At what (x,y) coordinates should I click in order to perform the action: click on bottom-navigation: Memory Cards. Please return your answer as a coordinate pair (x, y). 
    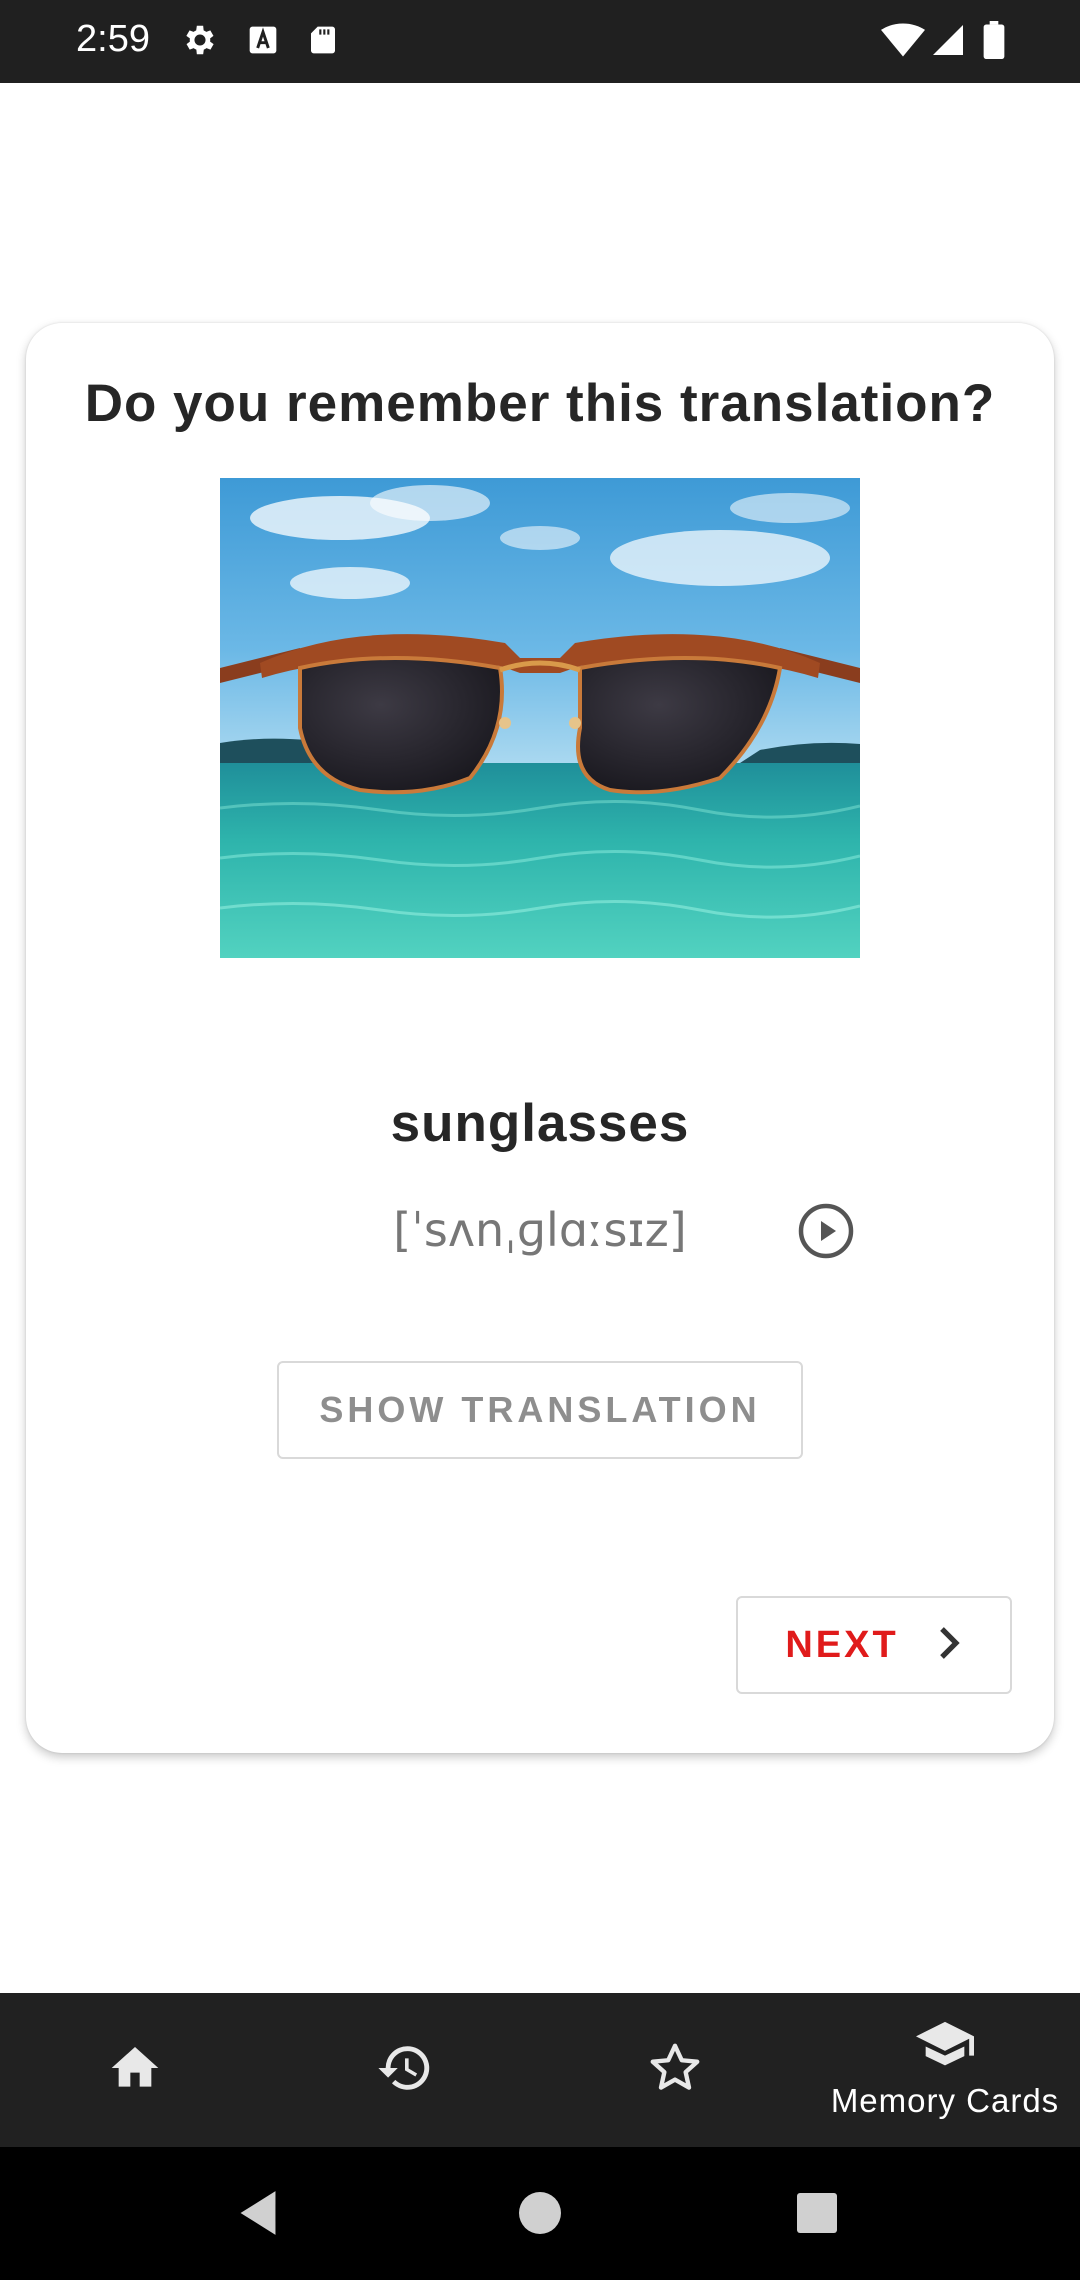
    Looking at the image, I should click on (540, 2070).